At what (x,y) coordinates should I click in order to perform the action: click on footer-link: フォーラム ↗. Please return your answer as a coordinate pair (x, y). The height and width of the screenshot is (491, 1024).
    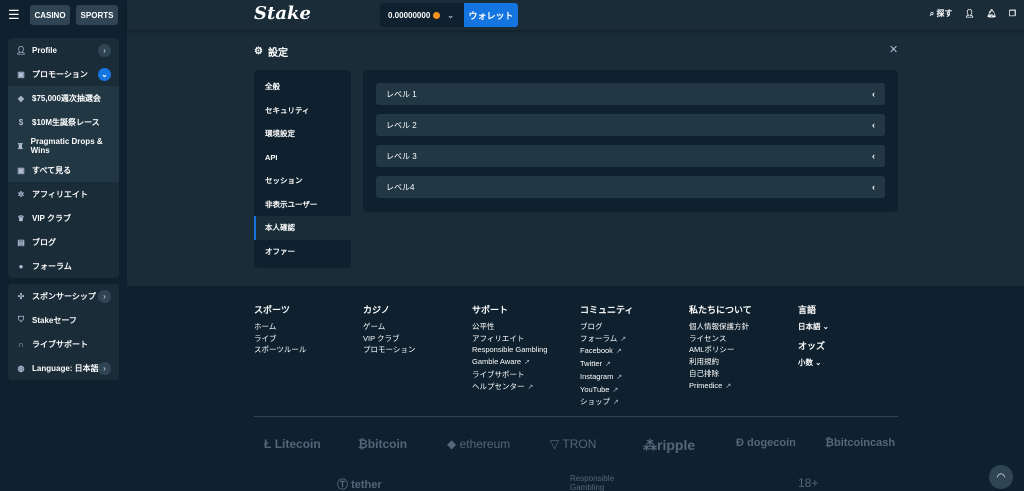
    Looking at the image, I should click on (606, 339).